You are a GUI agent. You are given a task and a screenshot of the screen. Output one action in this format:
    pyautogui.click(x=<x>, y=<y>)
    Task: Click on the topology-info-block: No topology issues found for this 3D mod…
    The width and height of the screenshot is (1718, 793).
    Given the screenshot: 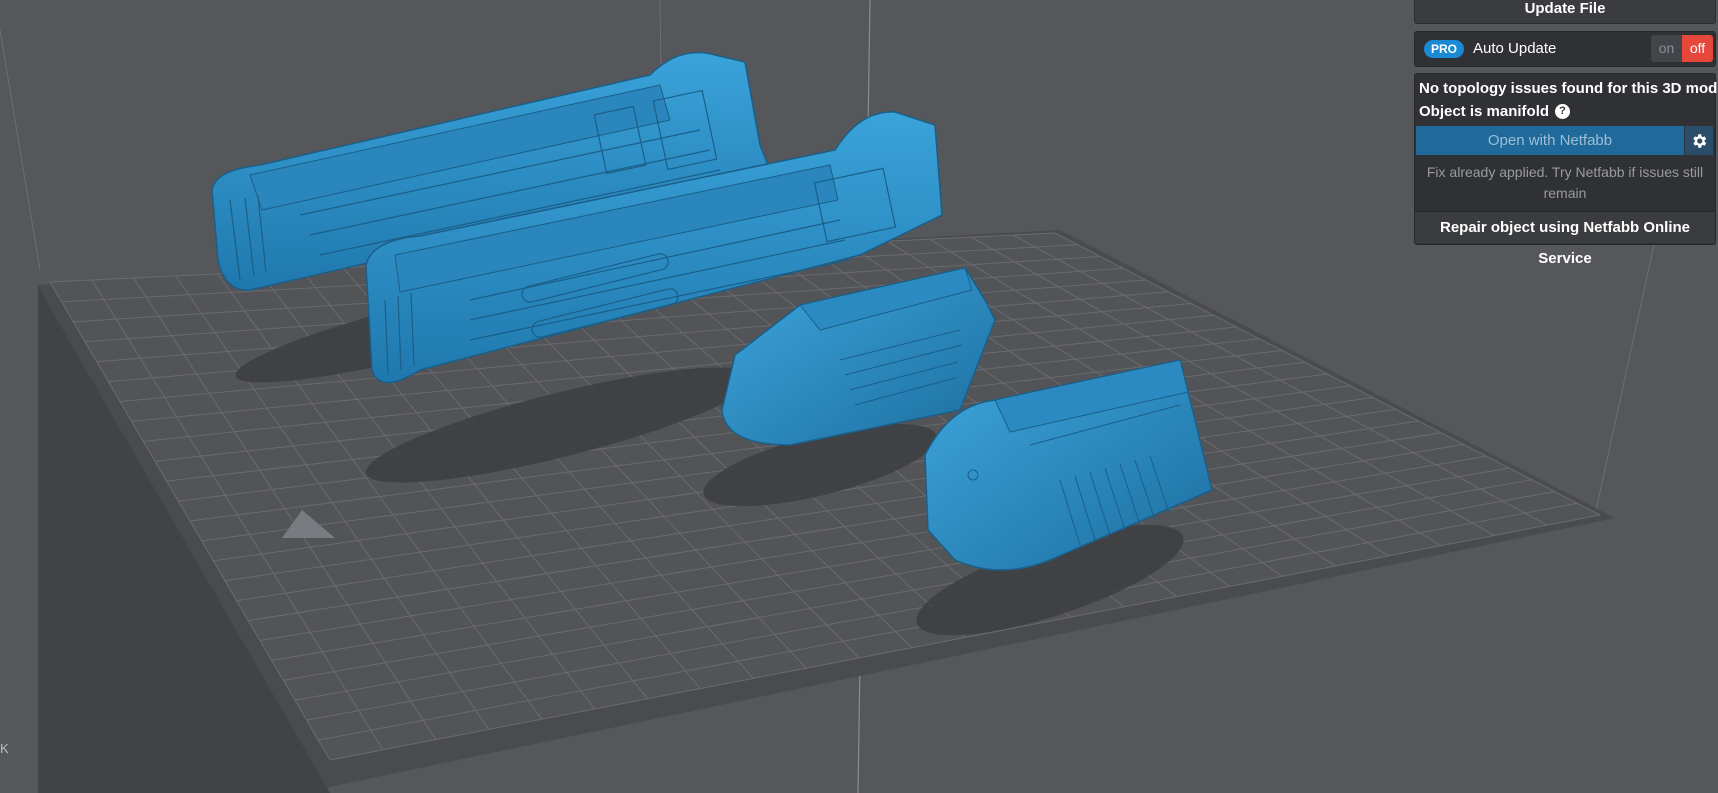 What is the action you would take?
    pyautogui.click(x=1566, y=170)
    